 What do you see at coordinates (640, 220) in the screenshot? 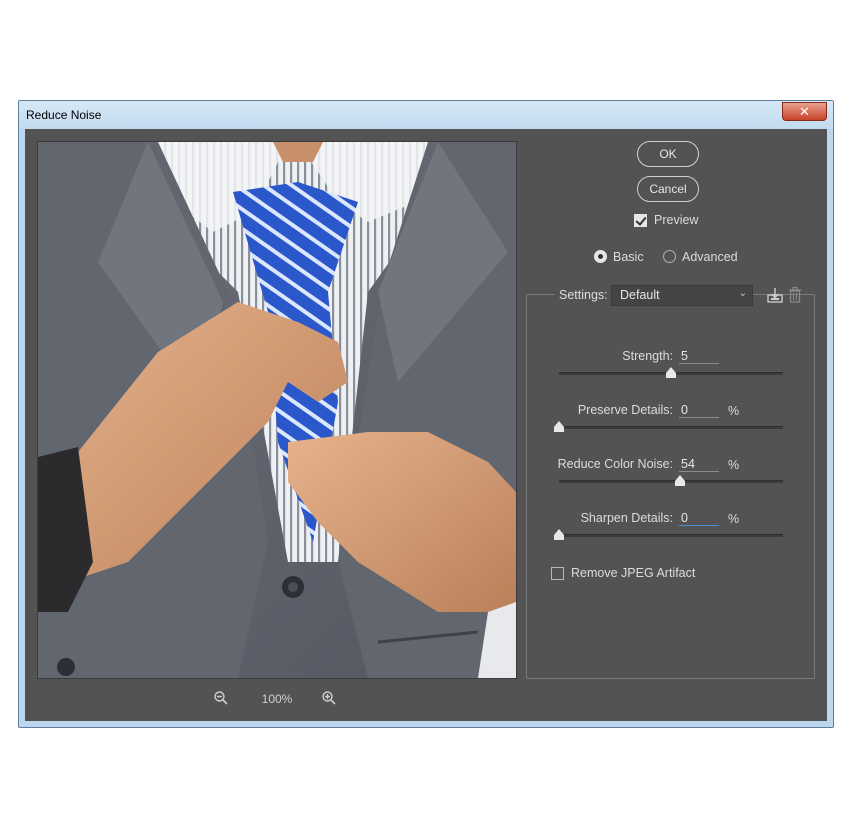
I see `preview-checkbox` at bounding box center [640, 220].